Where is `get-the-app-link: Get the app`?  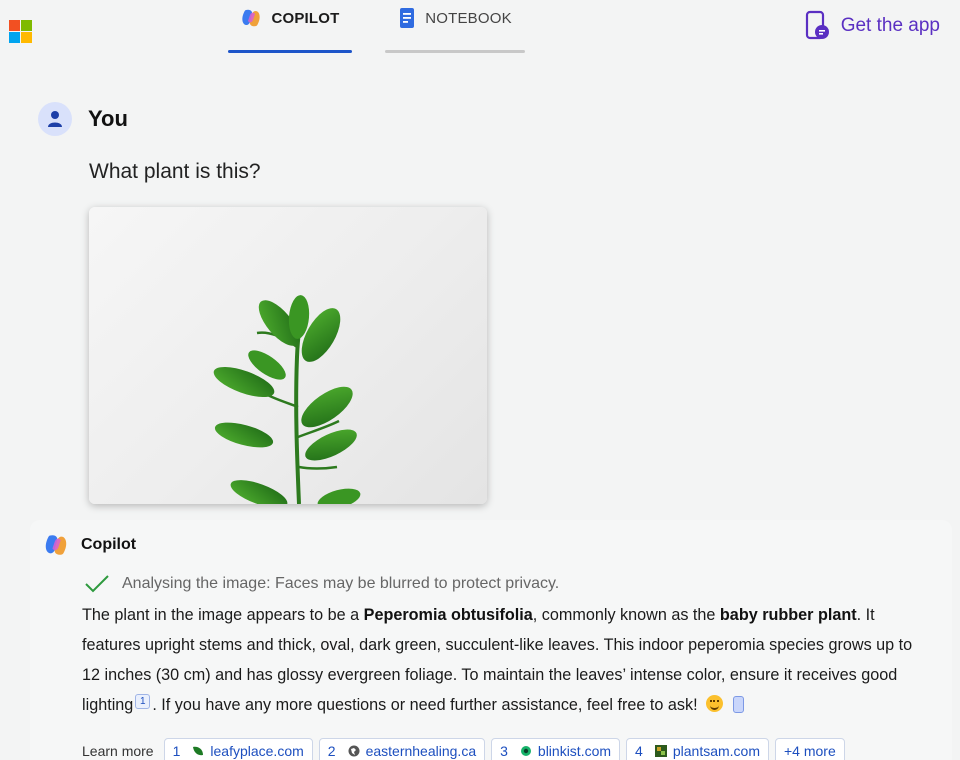 get-the-app-link: Get the app is located at coordinates (872, 26).